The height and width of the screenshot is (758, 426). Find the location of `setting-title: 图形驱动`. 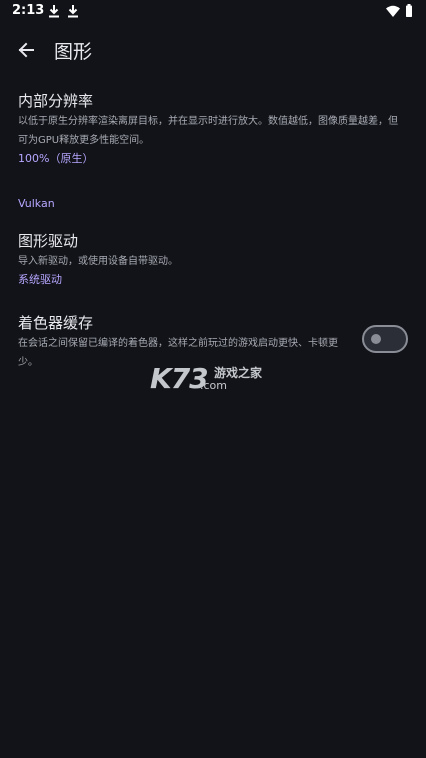

setting-title: 图形驱动 is located at coordinates (48, 241).